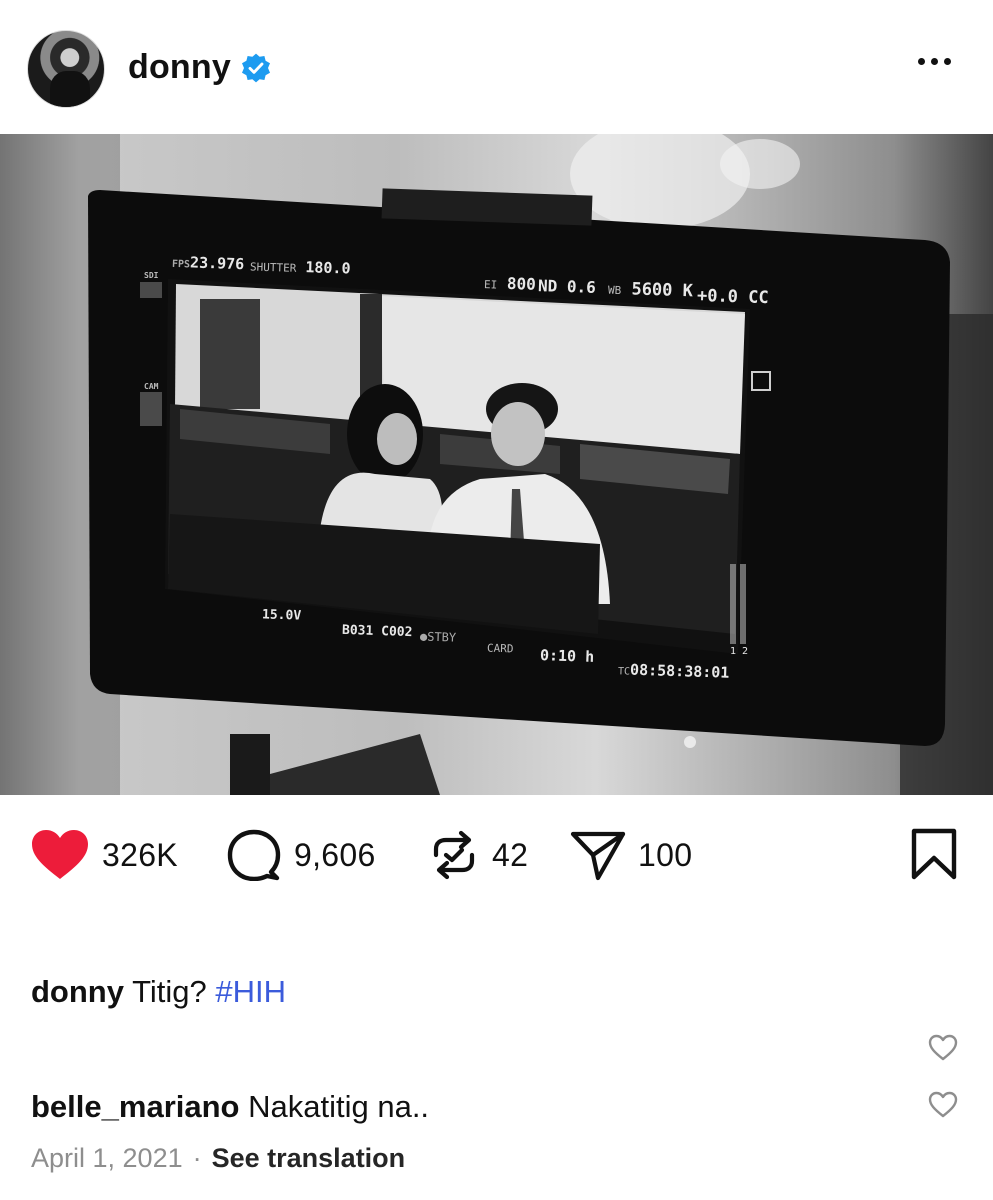  What do you see at coordinates (254, 855) in the screenshot?
I see `comment-icon` at bounding box center [254, 855].